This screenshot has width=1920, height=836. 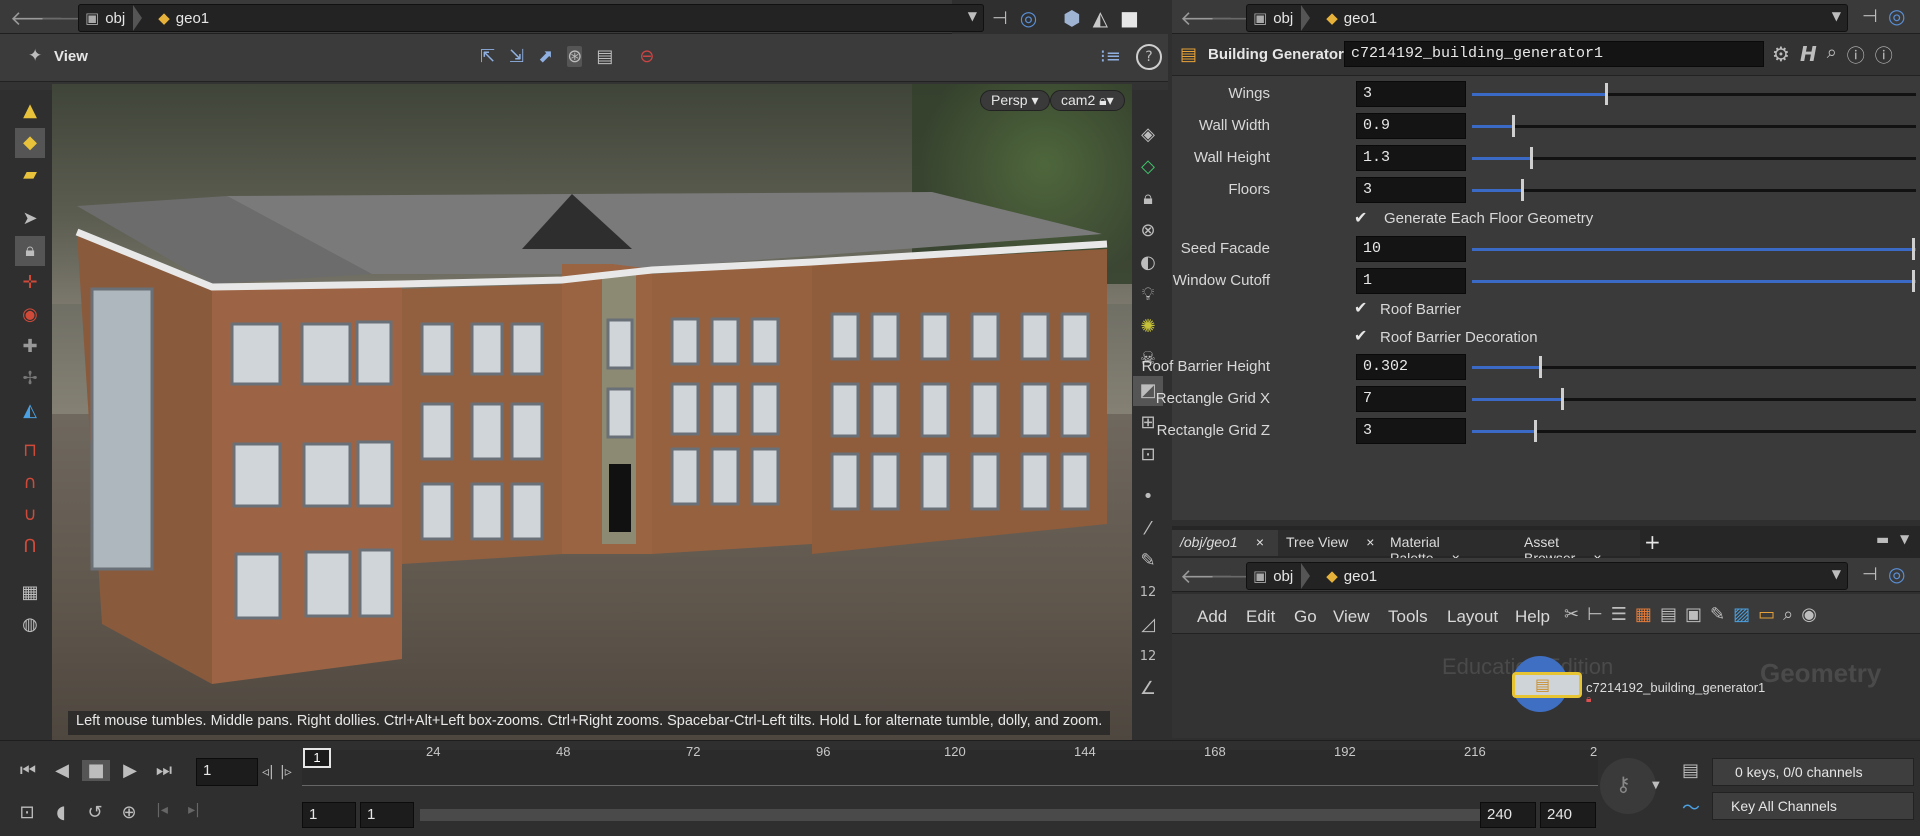 I want to click on param-field: 10, so click(x=1411, y=249).